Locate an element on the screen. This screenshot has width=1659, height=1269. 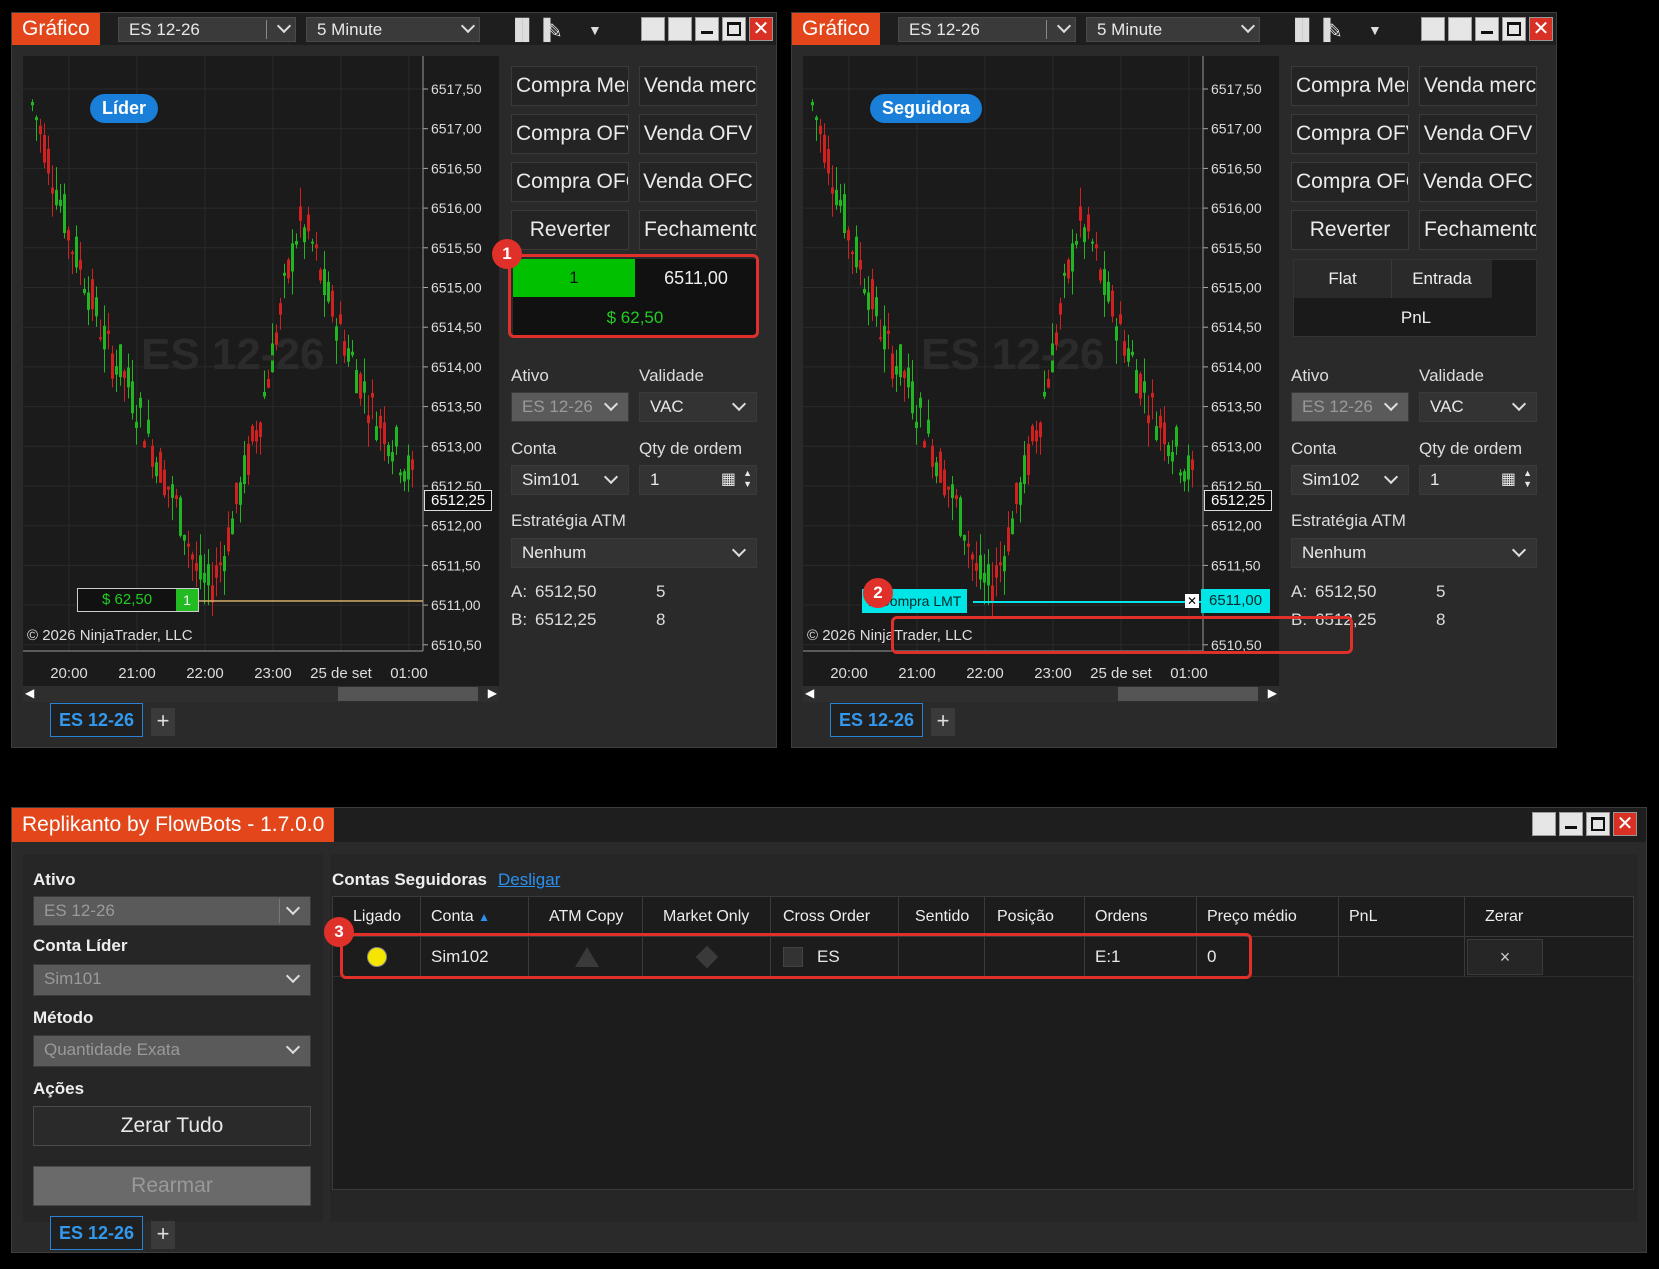
desligar-link: Desligar is located at coordinates (529, 880).